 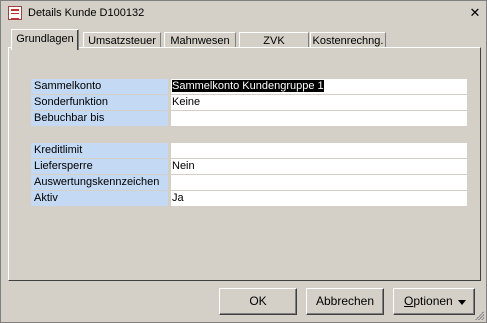 What do you see at coordinates (200, 41) in the screenshot?
I see `tab-label: Mahnwesen` at bounding box center [200, 41].